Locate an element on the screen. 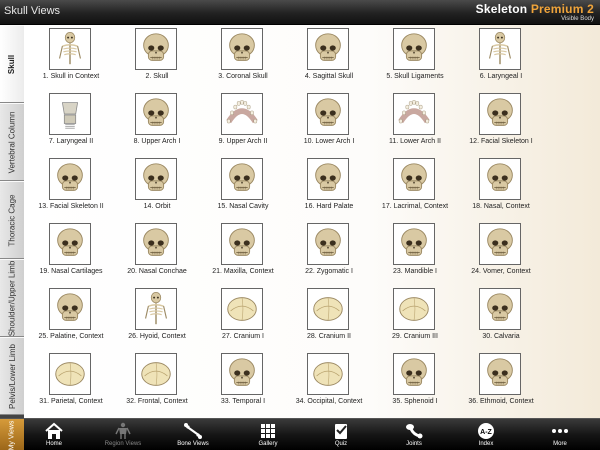 The height and width of the screenshot is (450, 600). view-tile: 12. Facial Skeleton I is located at coordinates (501, 122).